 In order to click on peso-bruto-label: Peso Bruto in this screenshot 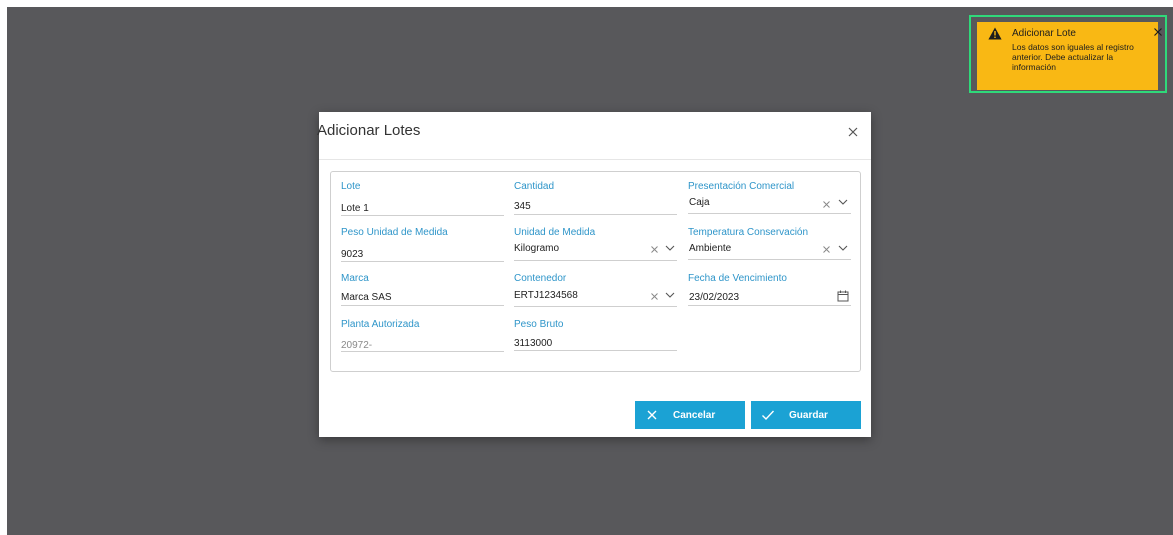, I will do `click(539, 324)`.